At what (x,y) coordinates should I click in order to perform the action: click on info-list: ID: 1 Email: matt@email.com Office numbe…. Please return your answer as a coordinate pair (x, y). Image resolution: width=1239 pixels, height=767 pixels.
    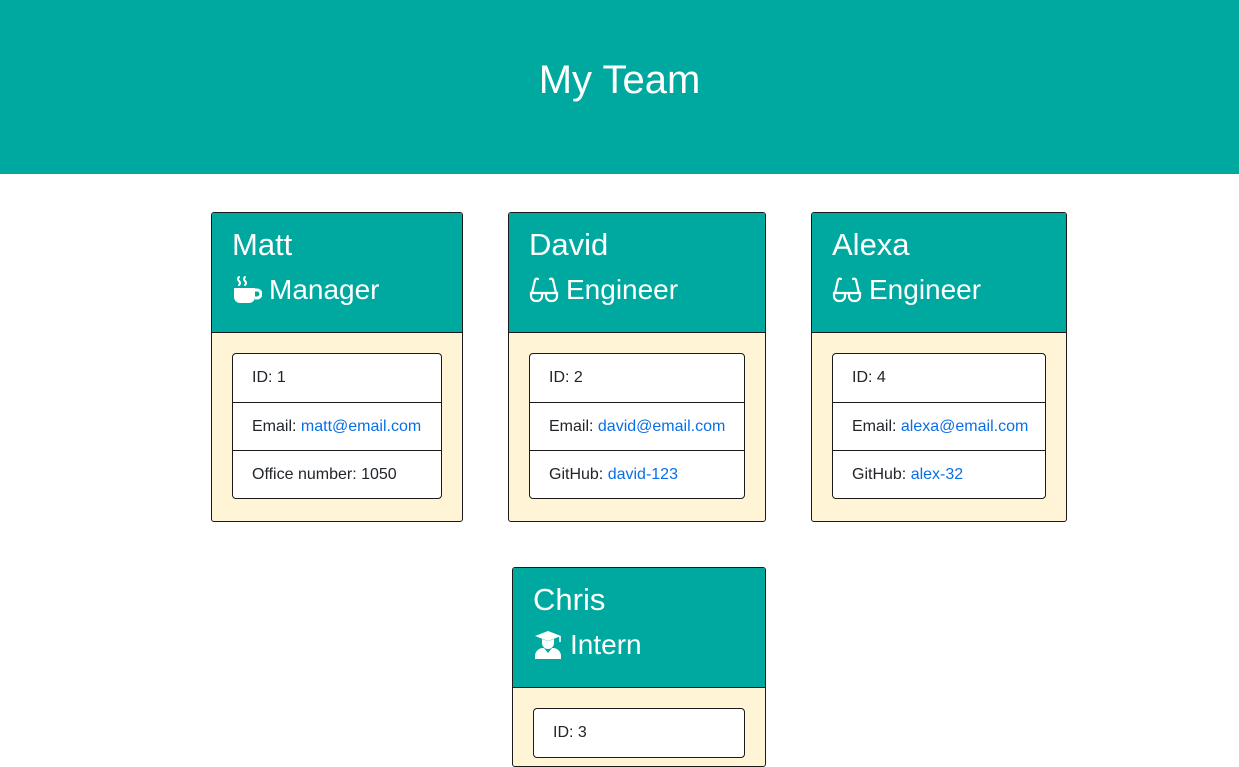
    Looking at the image, I should click on (337, 426).